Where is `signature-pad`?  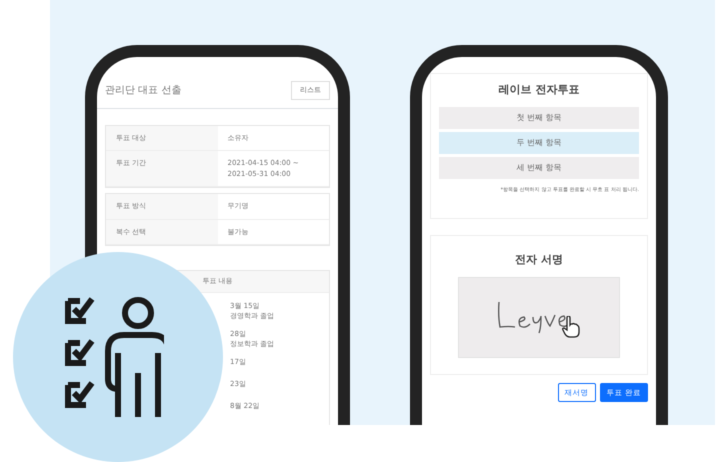 signature-pad is located at coordinates (539, 317).